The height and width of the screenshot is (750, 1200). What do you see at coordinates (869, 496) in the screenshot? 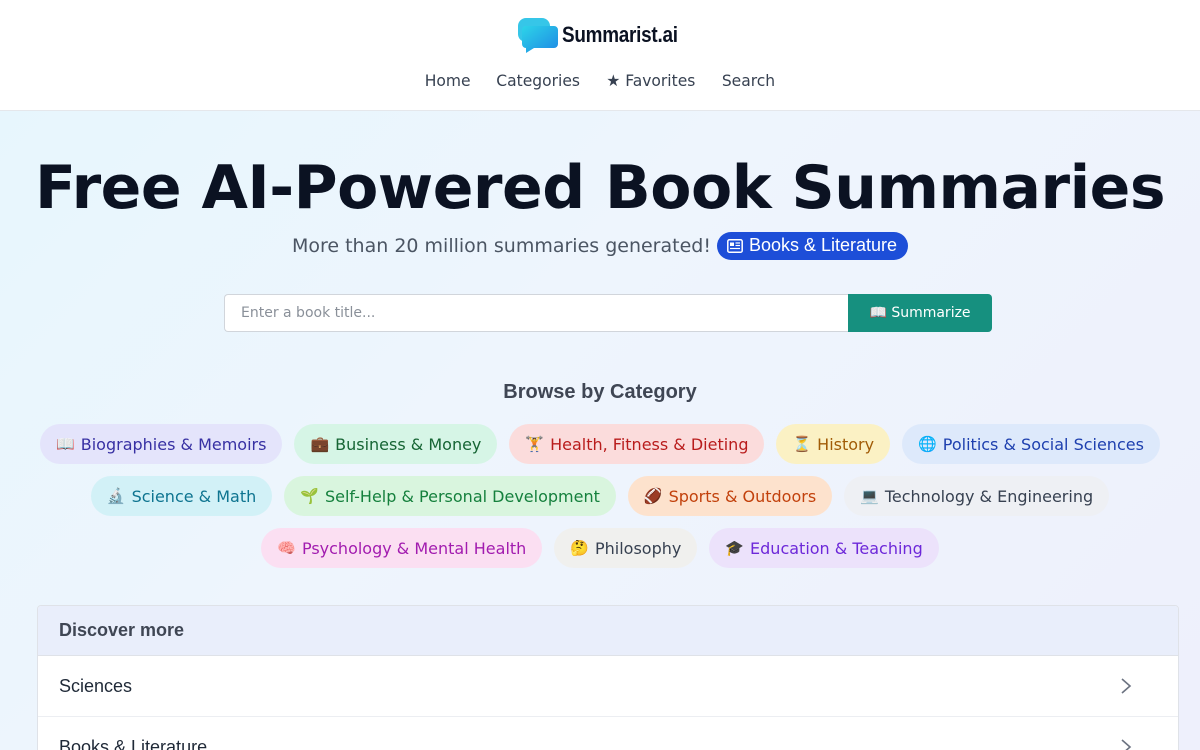
I see `category-emoji-icon: 💻` at bounding box center [869, 496].